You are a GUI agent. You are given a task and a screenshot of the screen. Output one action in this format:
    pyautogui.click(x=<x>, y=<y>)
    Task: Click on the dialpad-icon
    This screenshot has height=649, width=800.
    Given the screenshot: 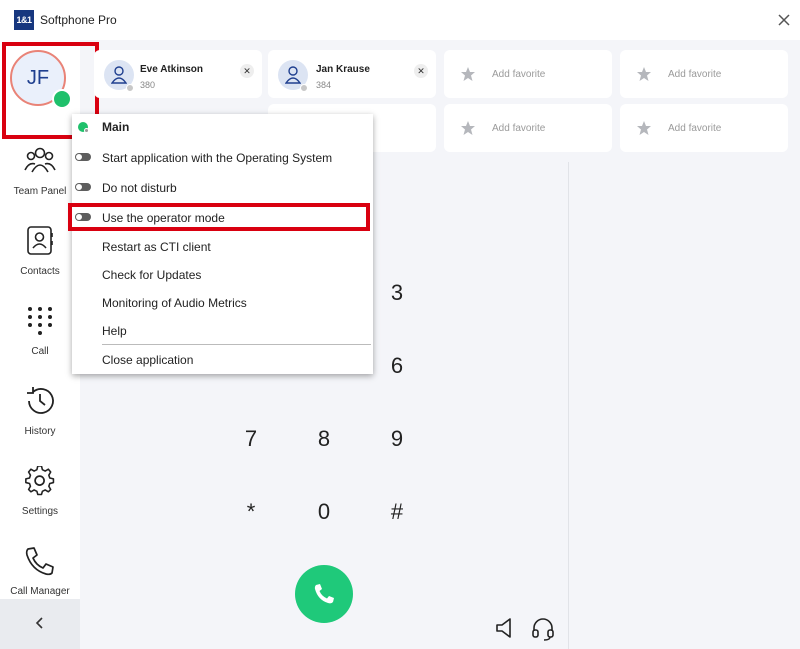 What is the action you would take?
    pyautogui.click(x=40, y=321)
    